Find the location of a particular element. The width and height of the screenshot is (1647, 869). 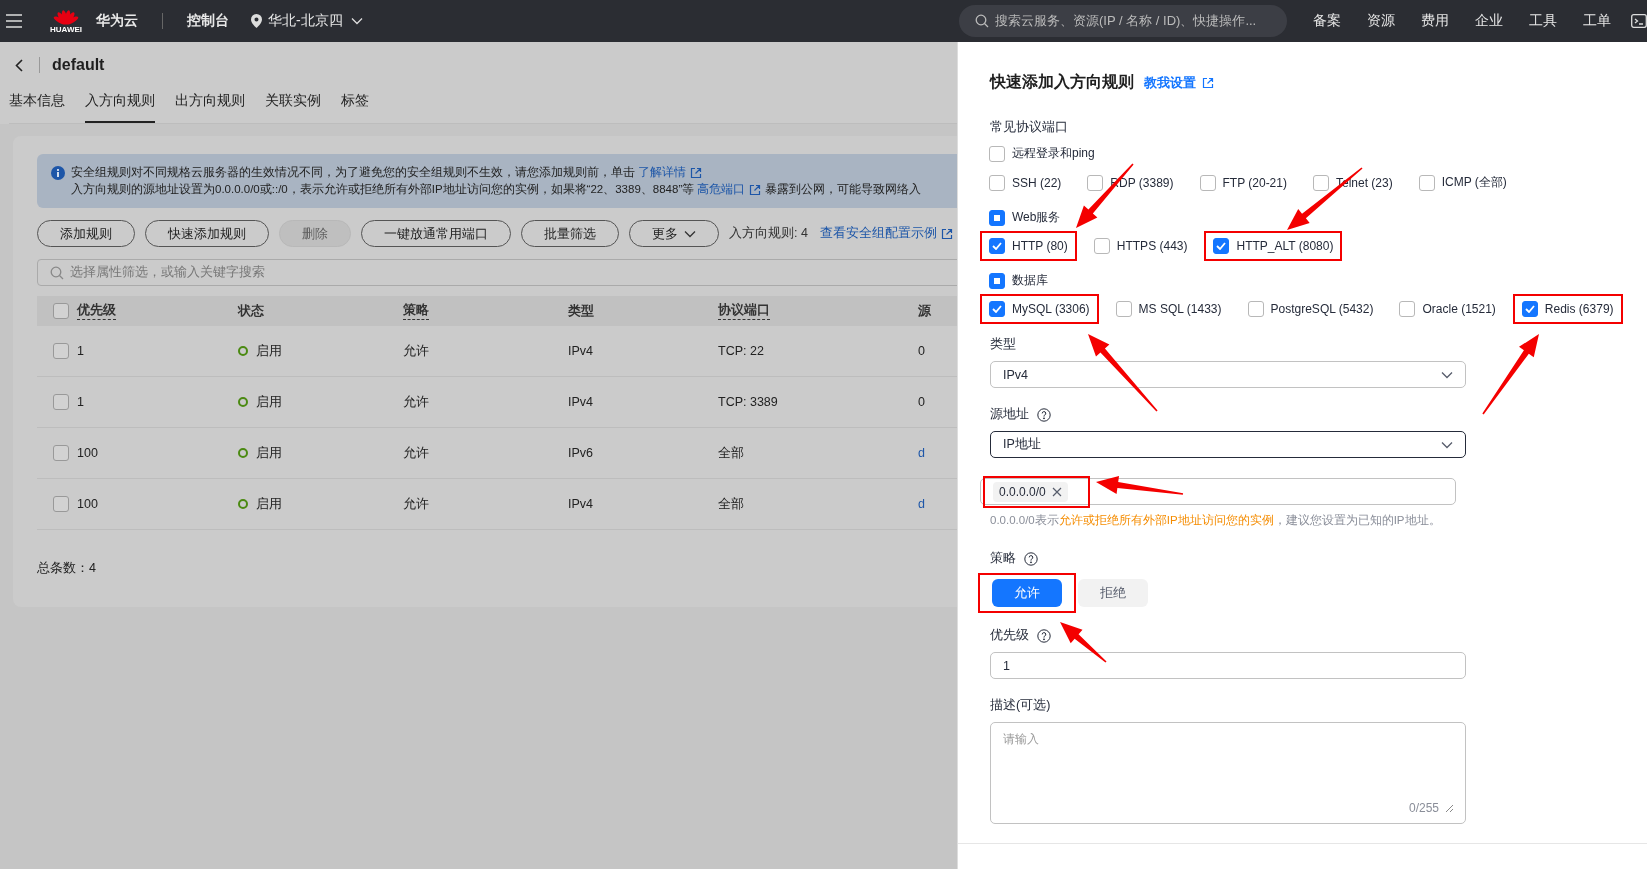

port-option: MySQL (3306) is located at coordinates (1039, 309).